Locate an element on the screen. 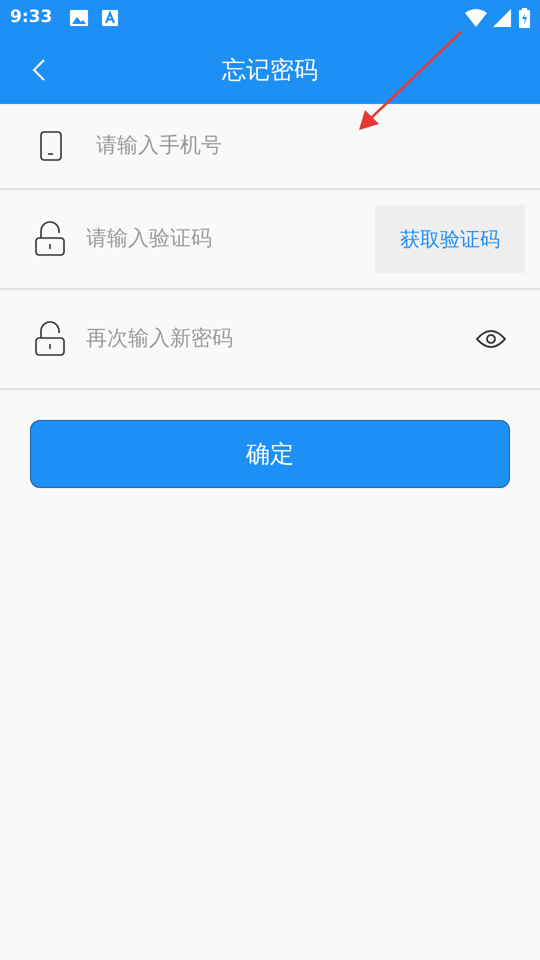 The height and width of the screenshot is (960, 540). signal-icon is located at coordinates (502, 17).